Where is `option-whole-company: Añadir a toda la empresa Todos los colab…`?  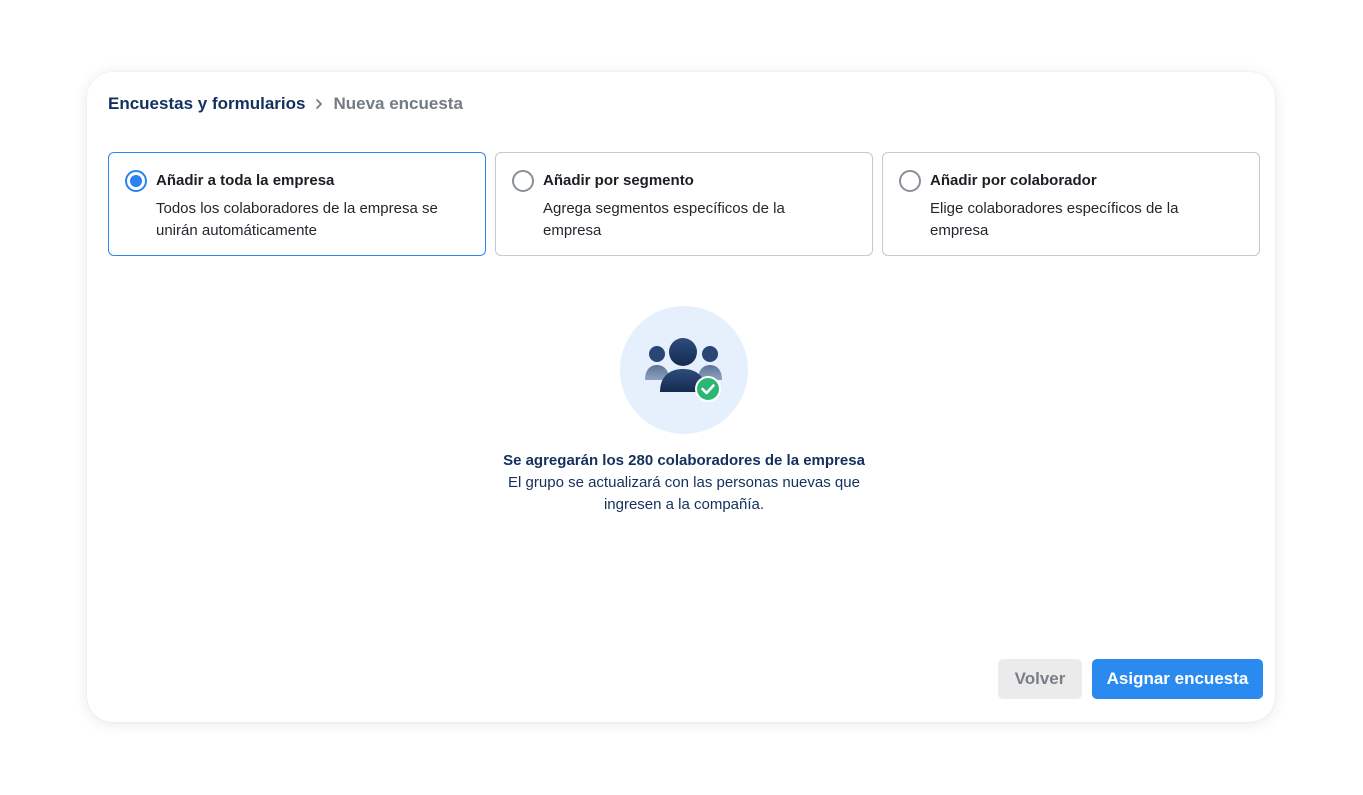 option-whole-company: Añadir a toda la empresa Todos los colab… is located at coordinates (297, 204).